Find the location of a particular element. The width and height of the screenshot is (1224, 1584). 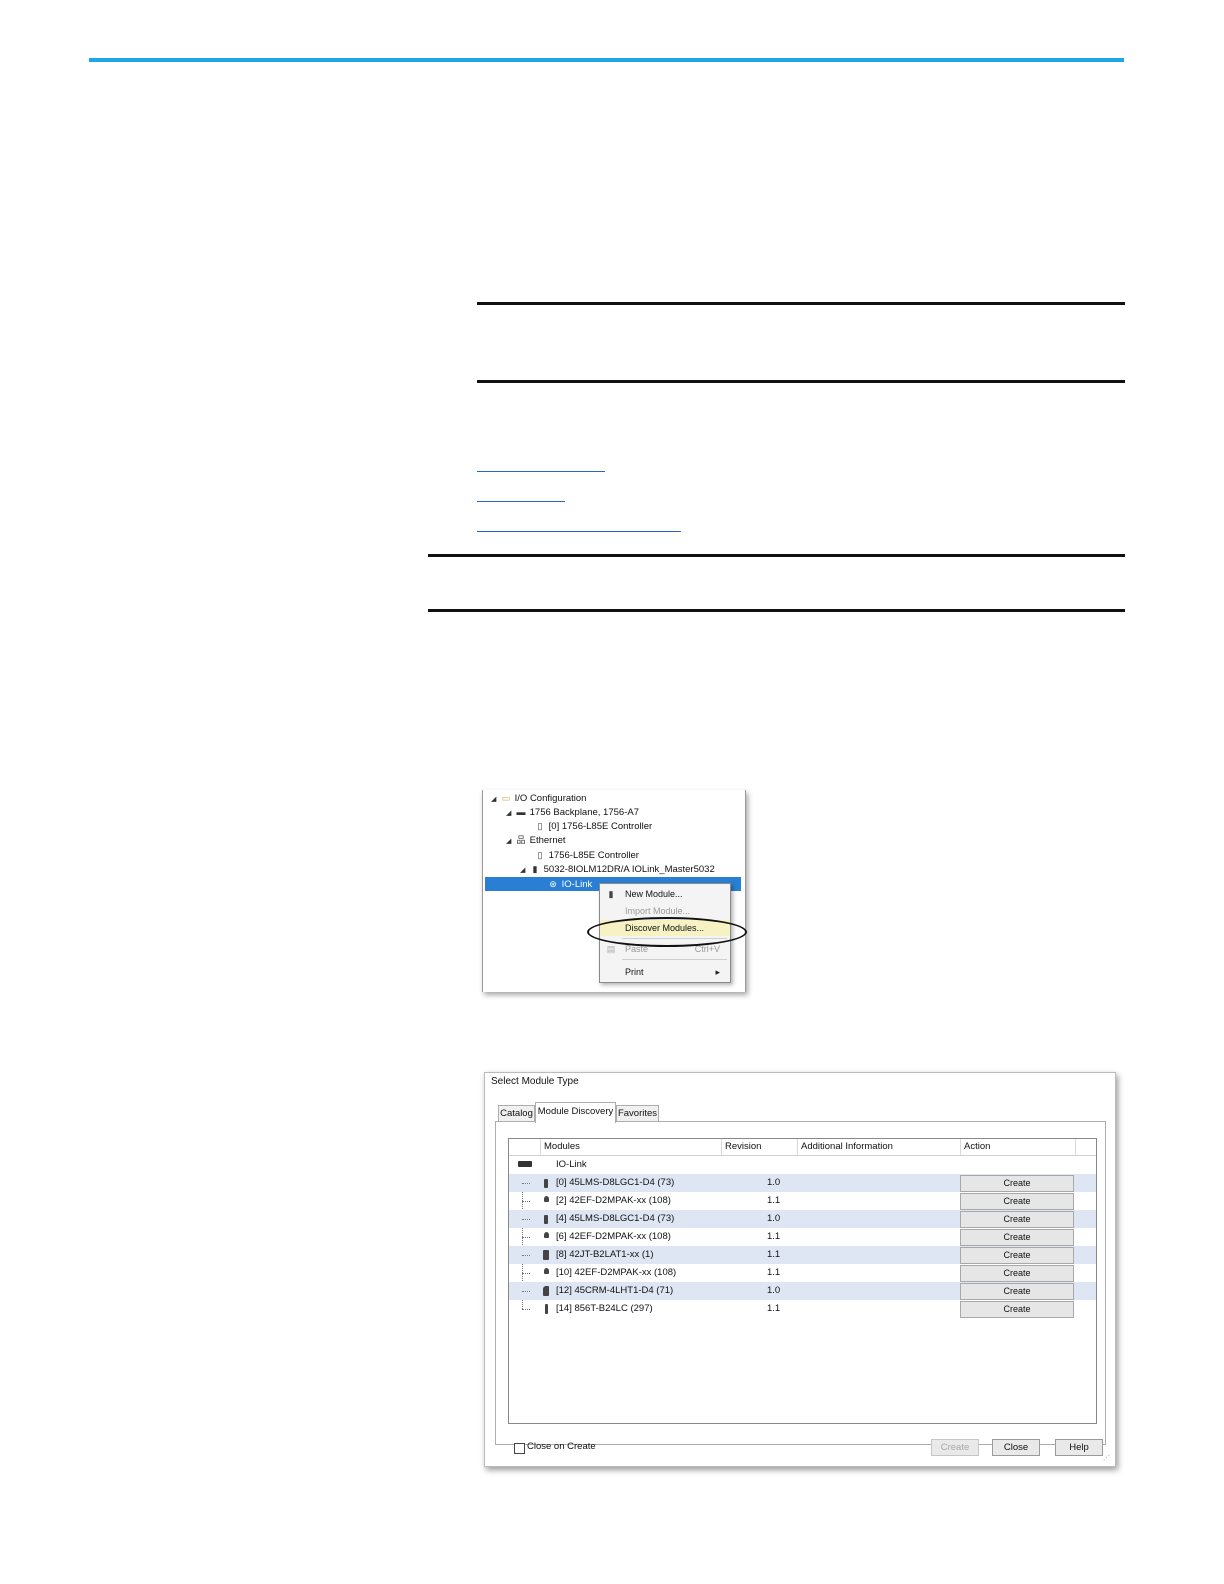

column-modules: Modules is located at coordinates (629, 1147).